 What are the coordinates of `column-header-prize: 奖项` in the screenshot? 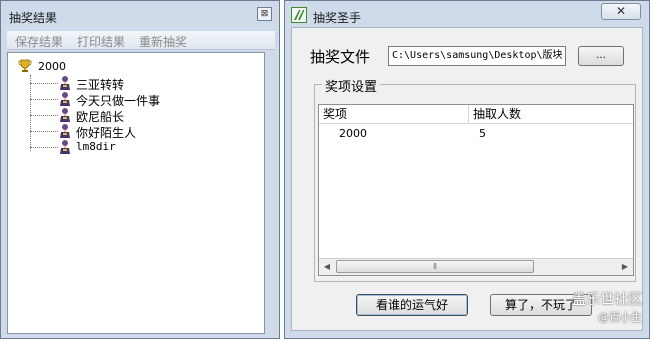 It's located at (394, 114).